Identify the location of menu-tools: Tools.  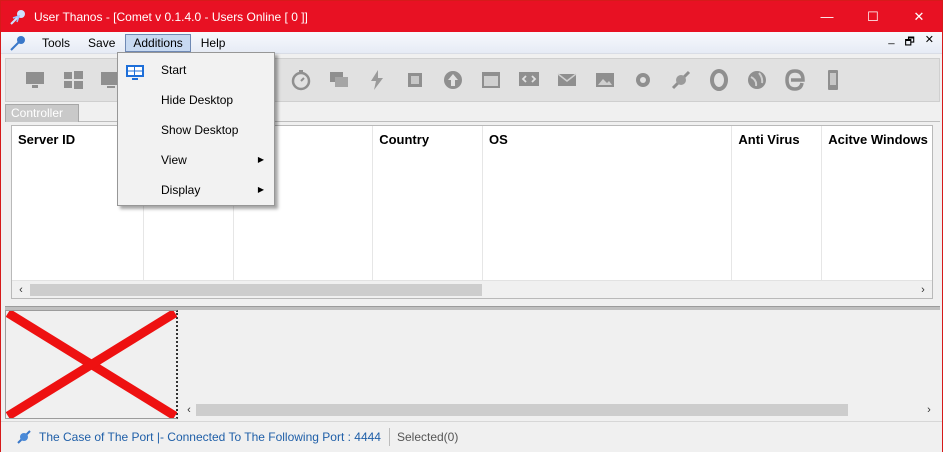
(56, 43).